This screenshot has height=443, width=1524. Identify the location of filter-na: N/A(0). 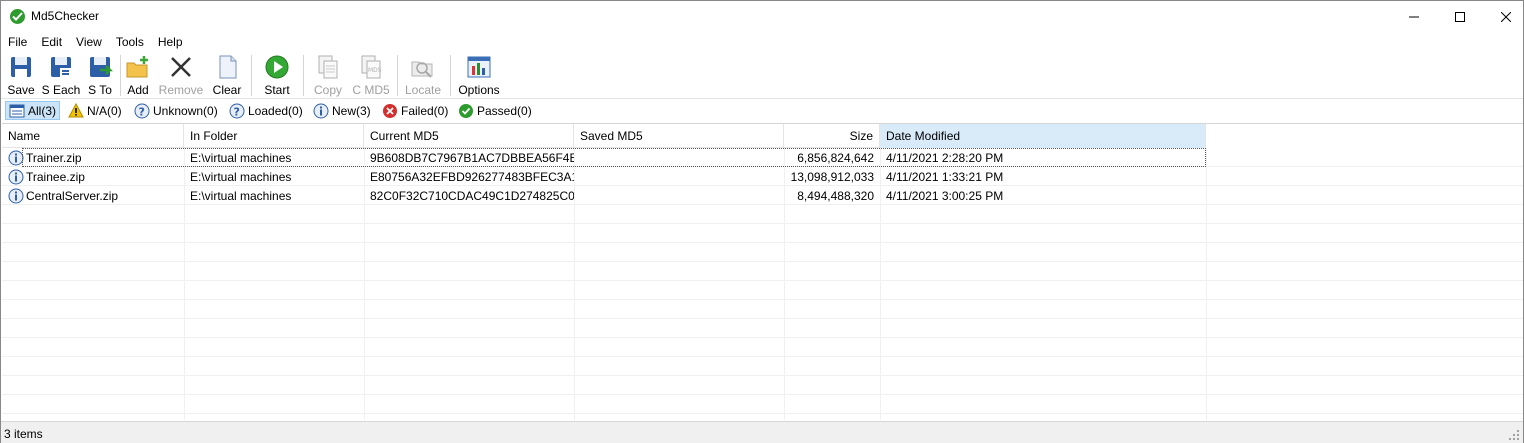
(95, 110).